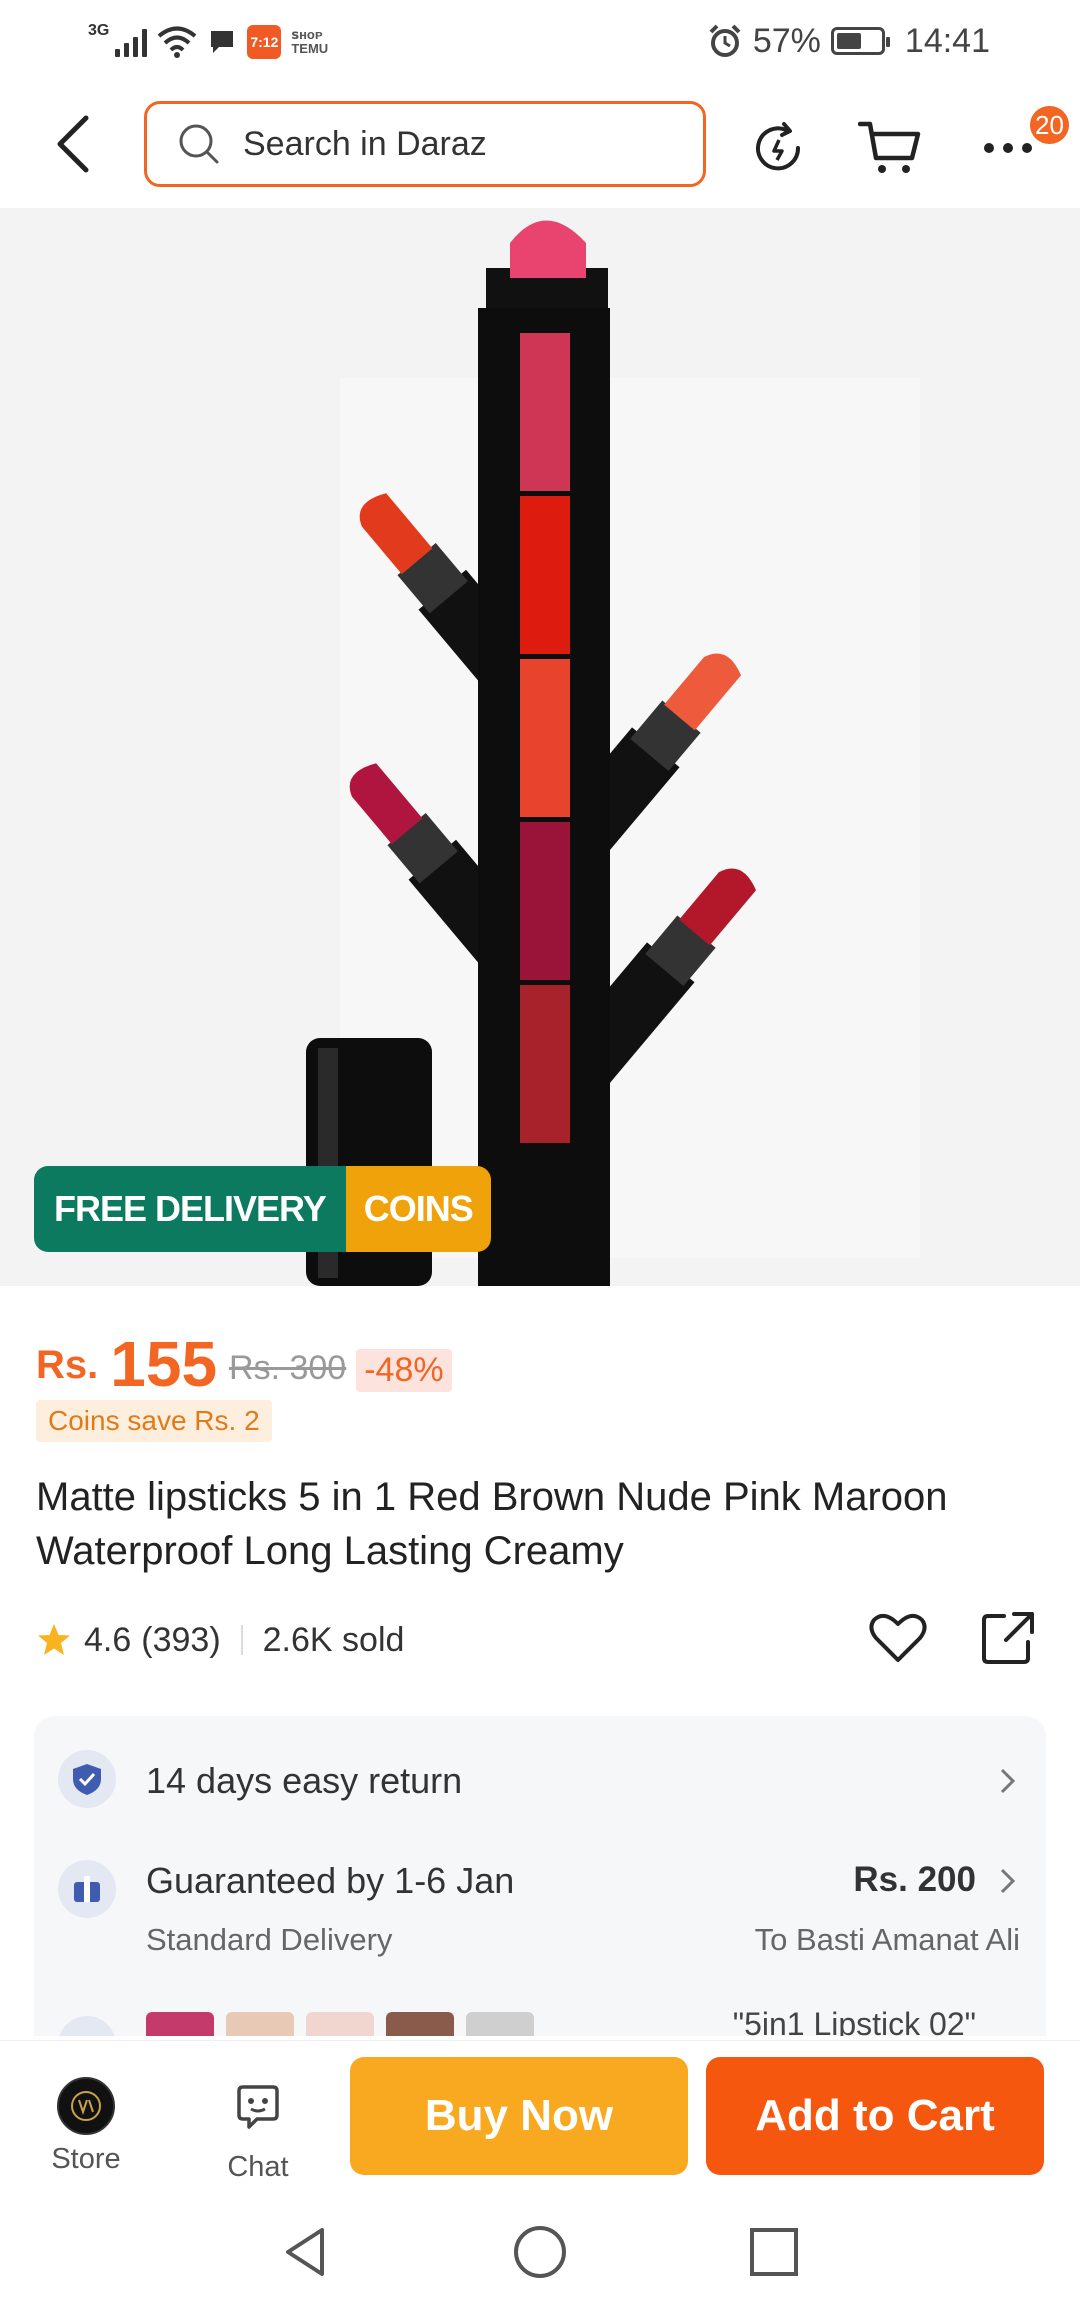 The height and width of the screenshot is (2312, 1080). Describe the element at coordinates (947, 40) in the screenshot. I see `clock: 14:41` at that location.